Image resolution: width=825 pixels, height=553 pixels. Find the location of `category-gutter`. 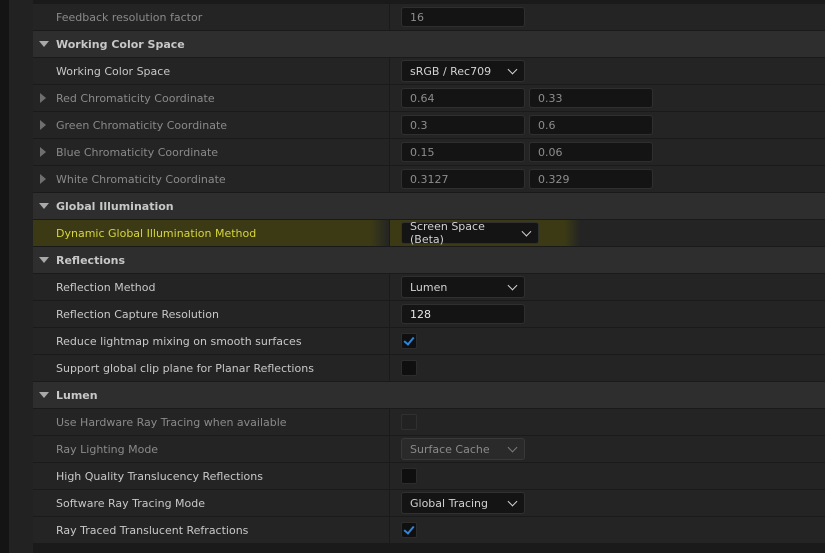

category-gutter is located at coordinates (21, 276).